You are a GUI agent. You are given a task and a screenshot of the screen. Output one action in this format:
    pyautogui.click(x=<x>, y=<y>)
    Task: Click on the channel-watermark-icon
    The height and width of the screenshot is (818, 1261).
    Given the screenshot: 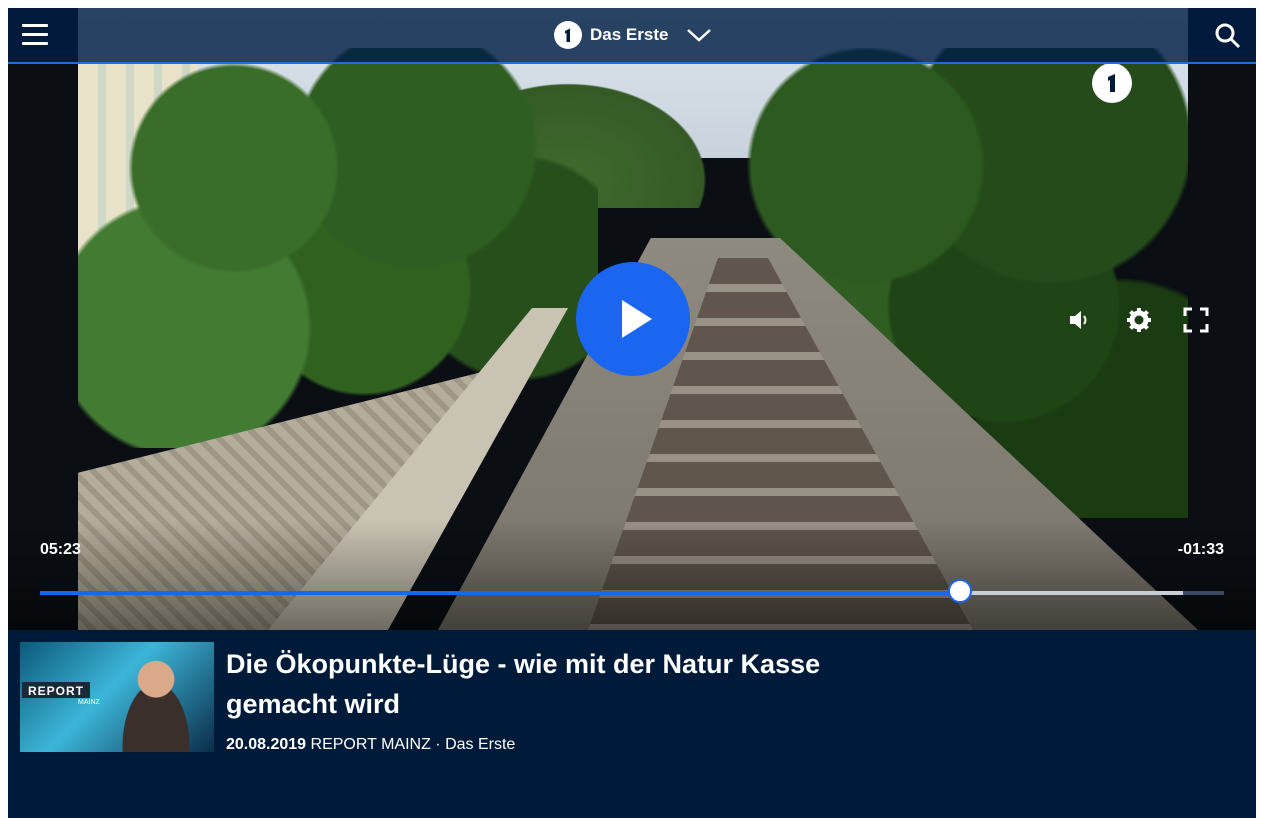 What is the action you would take?
    pyautogui.click(x=1112, y=83)
    